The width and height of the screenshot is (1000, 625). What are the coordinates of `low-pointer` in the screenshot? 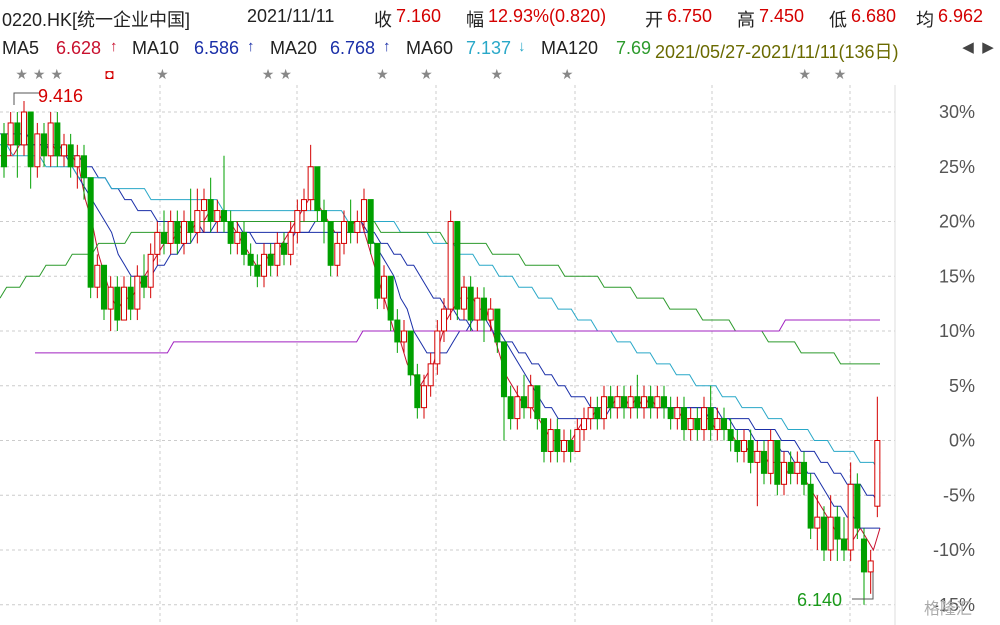 It's located at (863, 586).